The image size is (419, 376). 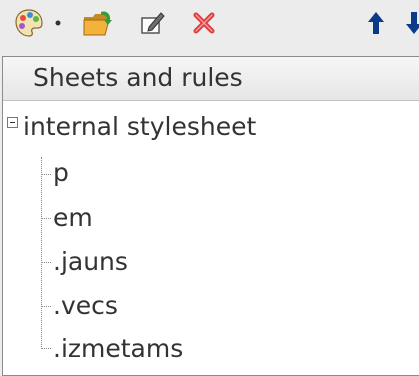 What do you see at coordinates (411, 23) in the screenshot?
I see `arrow-down-icon` at bounding box center [411, 23].